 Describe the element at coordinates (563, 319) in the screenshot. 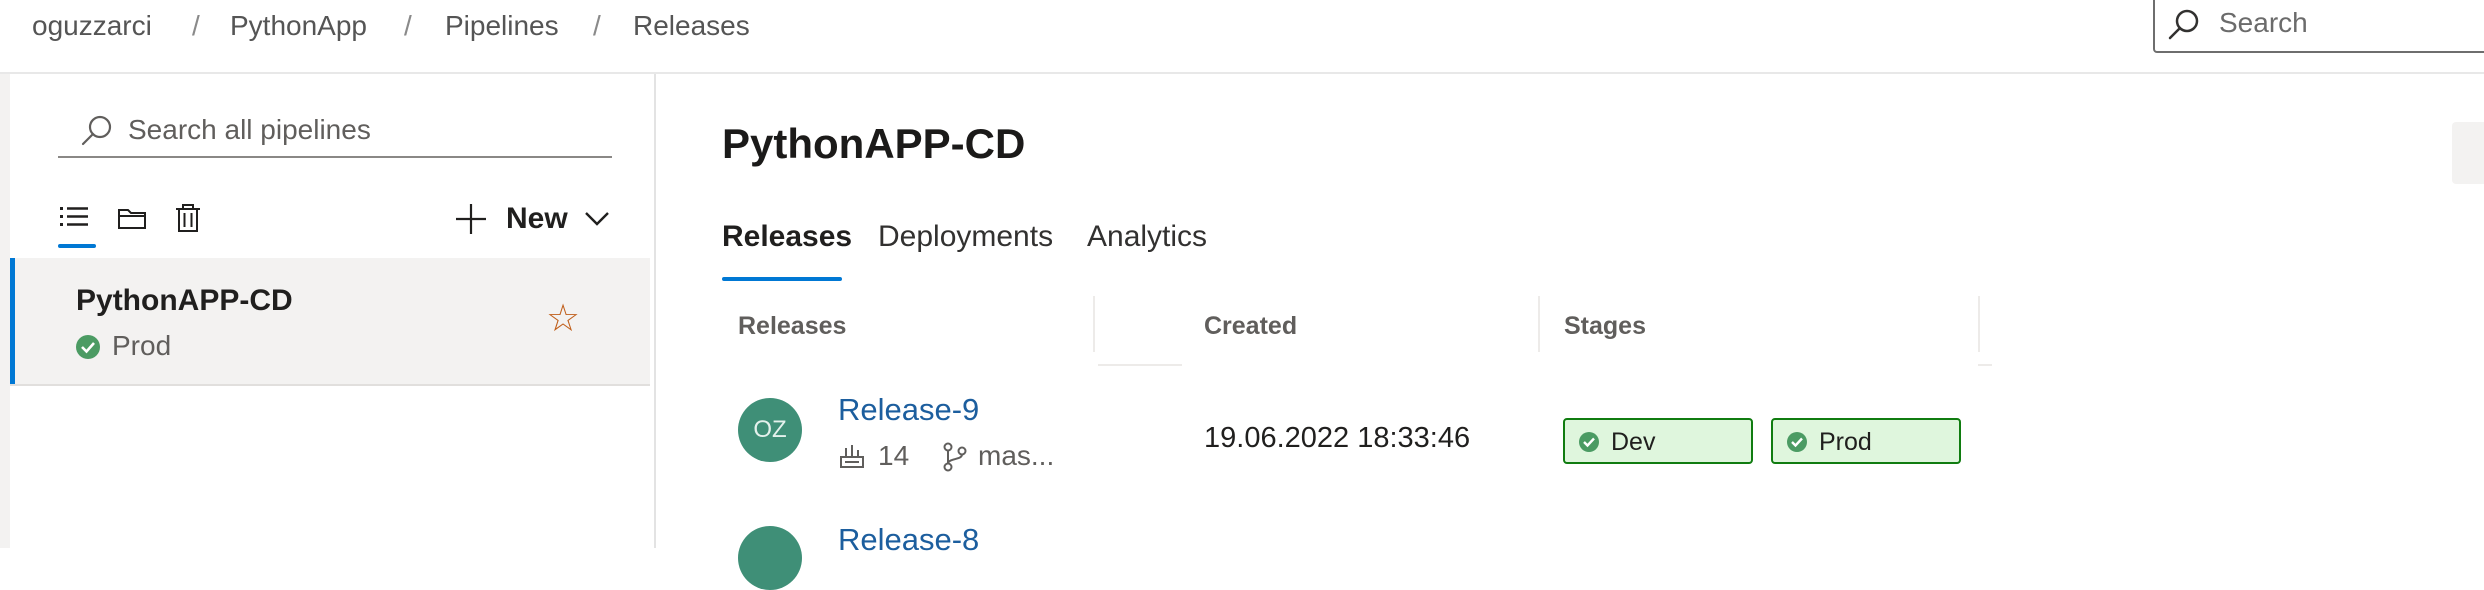

I see `favorite-star-icon: ☆` at that location.